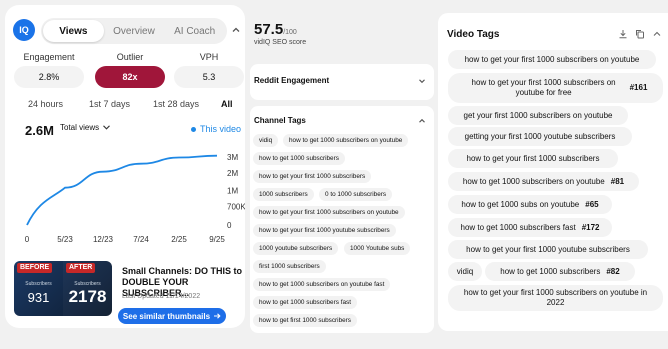  Describe the element at coordinates (73, 31) in the screenshot. I see `tab-views: Views` at that location.